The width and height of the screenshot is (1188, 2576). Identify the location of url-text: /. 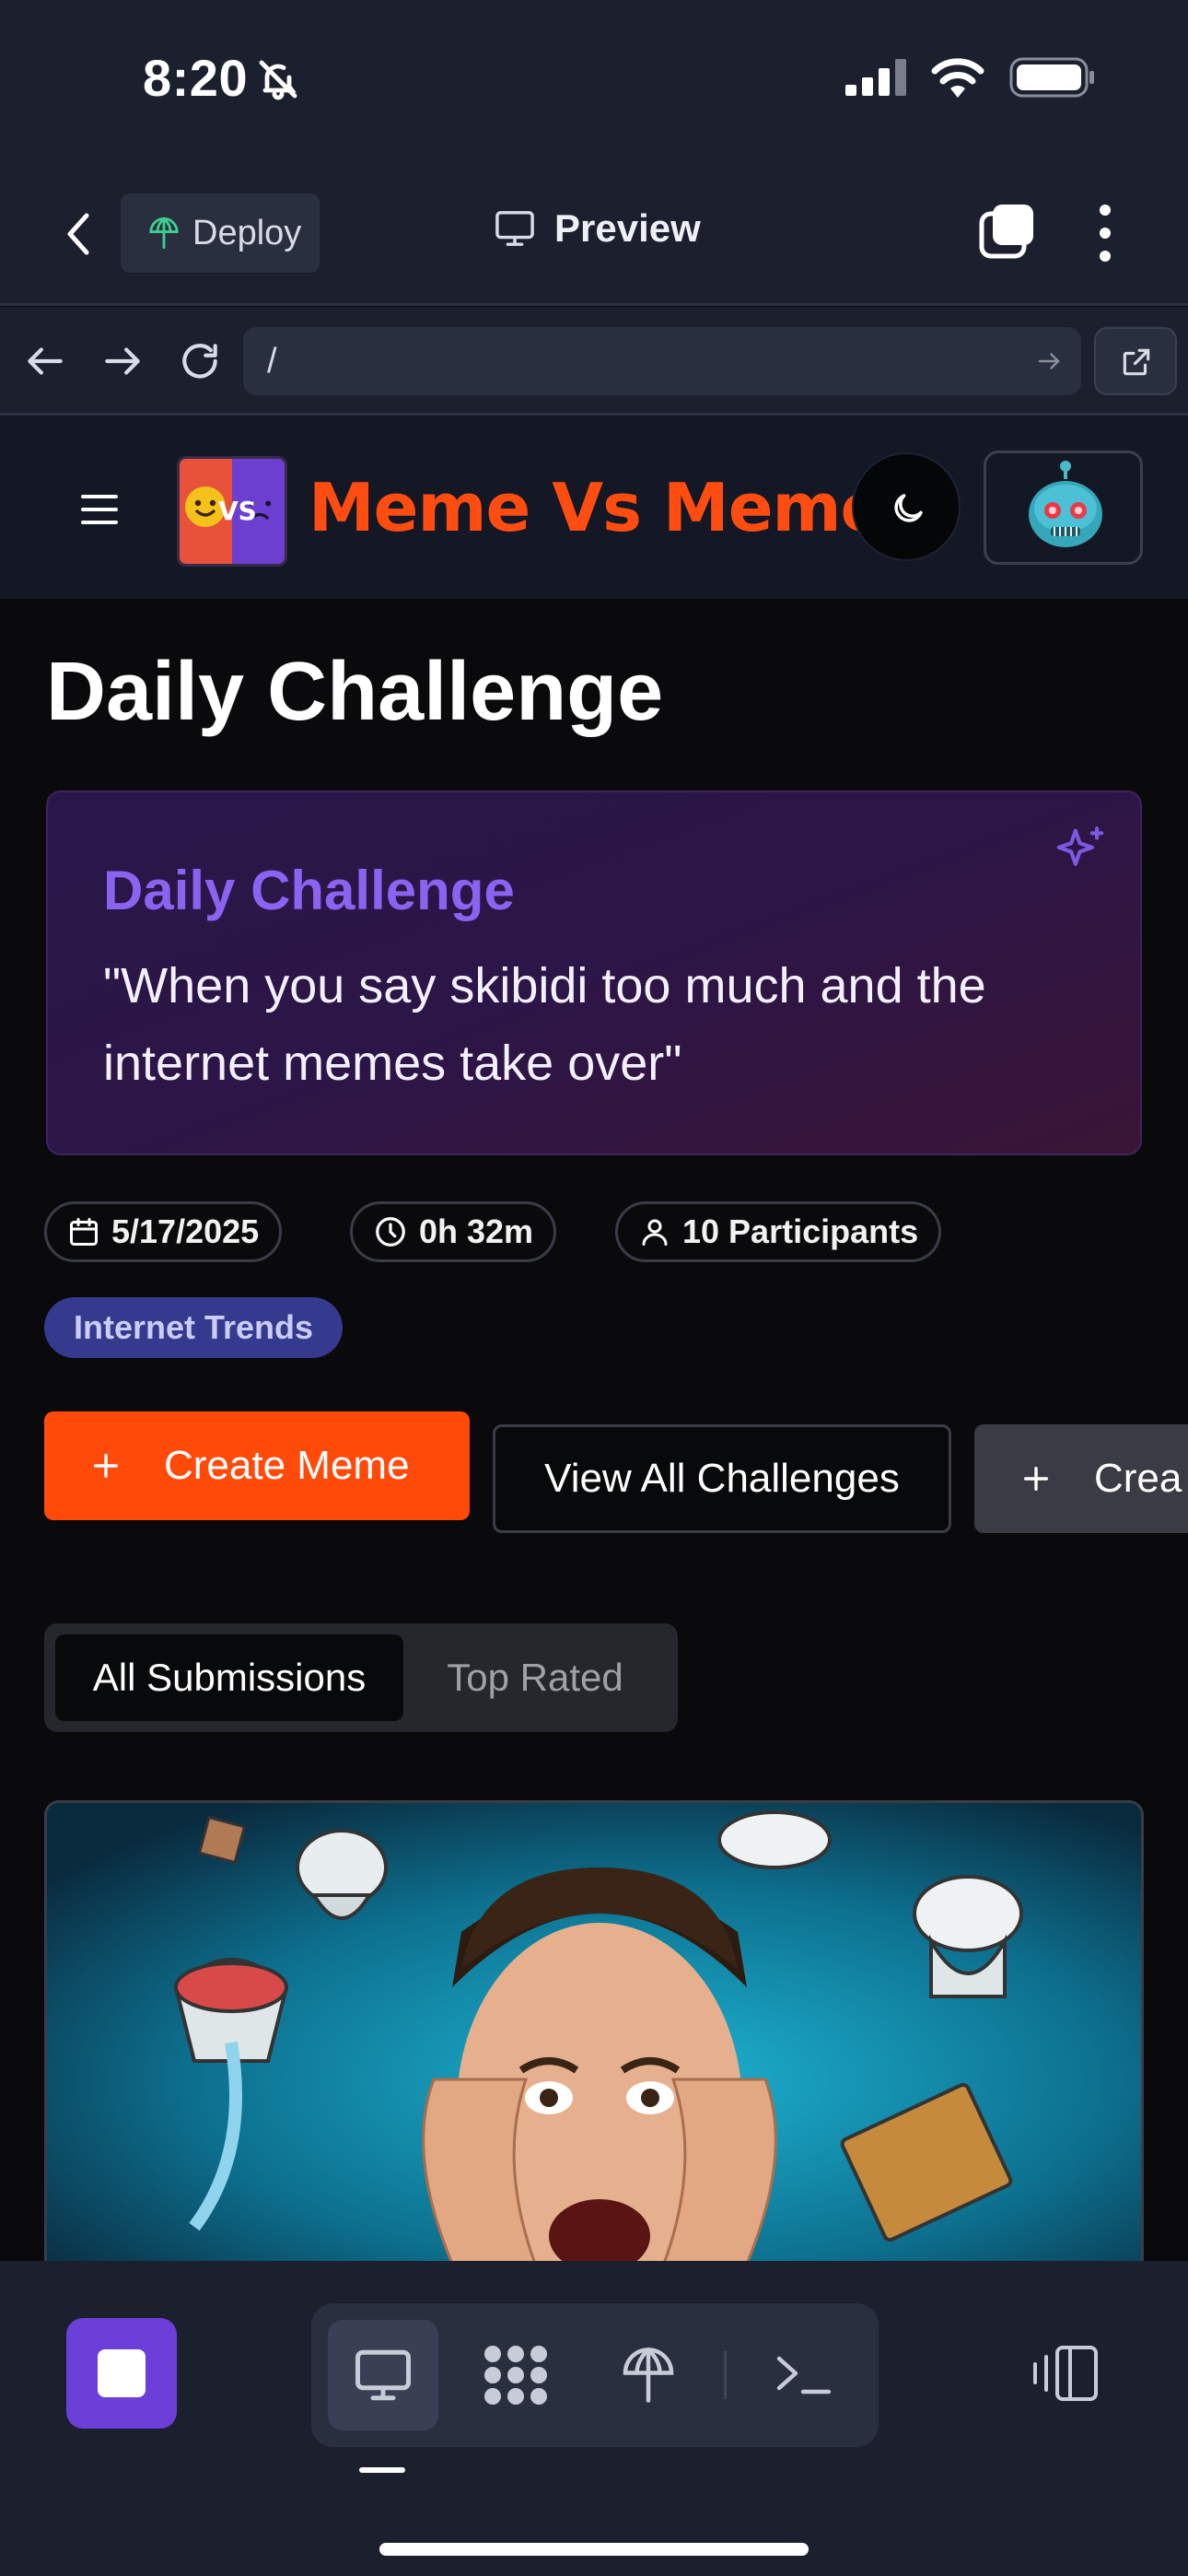
(272, 361).